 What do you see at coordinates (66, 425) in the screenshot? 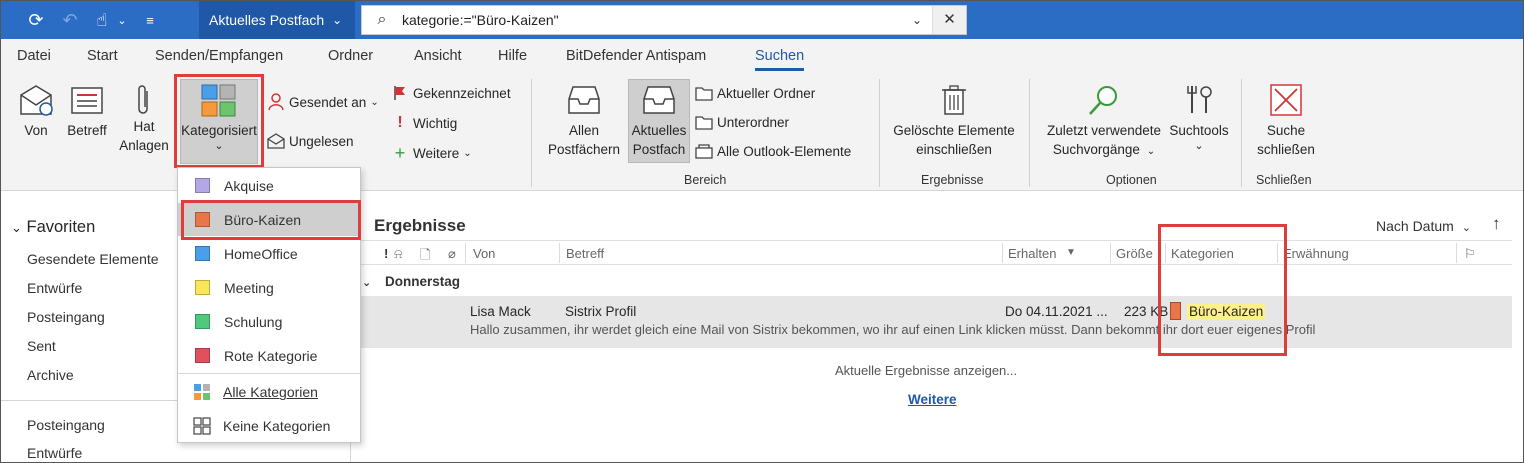
I see `folder-posteingang-2: Posteingang` at bounding box center [66, 425].